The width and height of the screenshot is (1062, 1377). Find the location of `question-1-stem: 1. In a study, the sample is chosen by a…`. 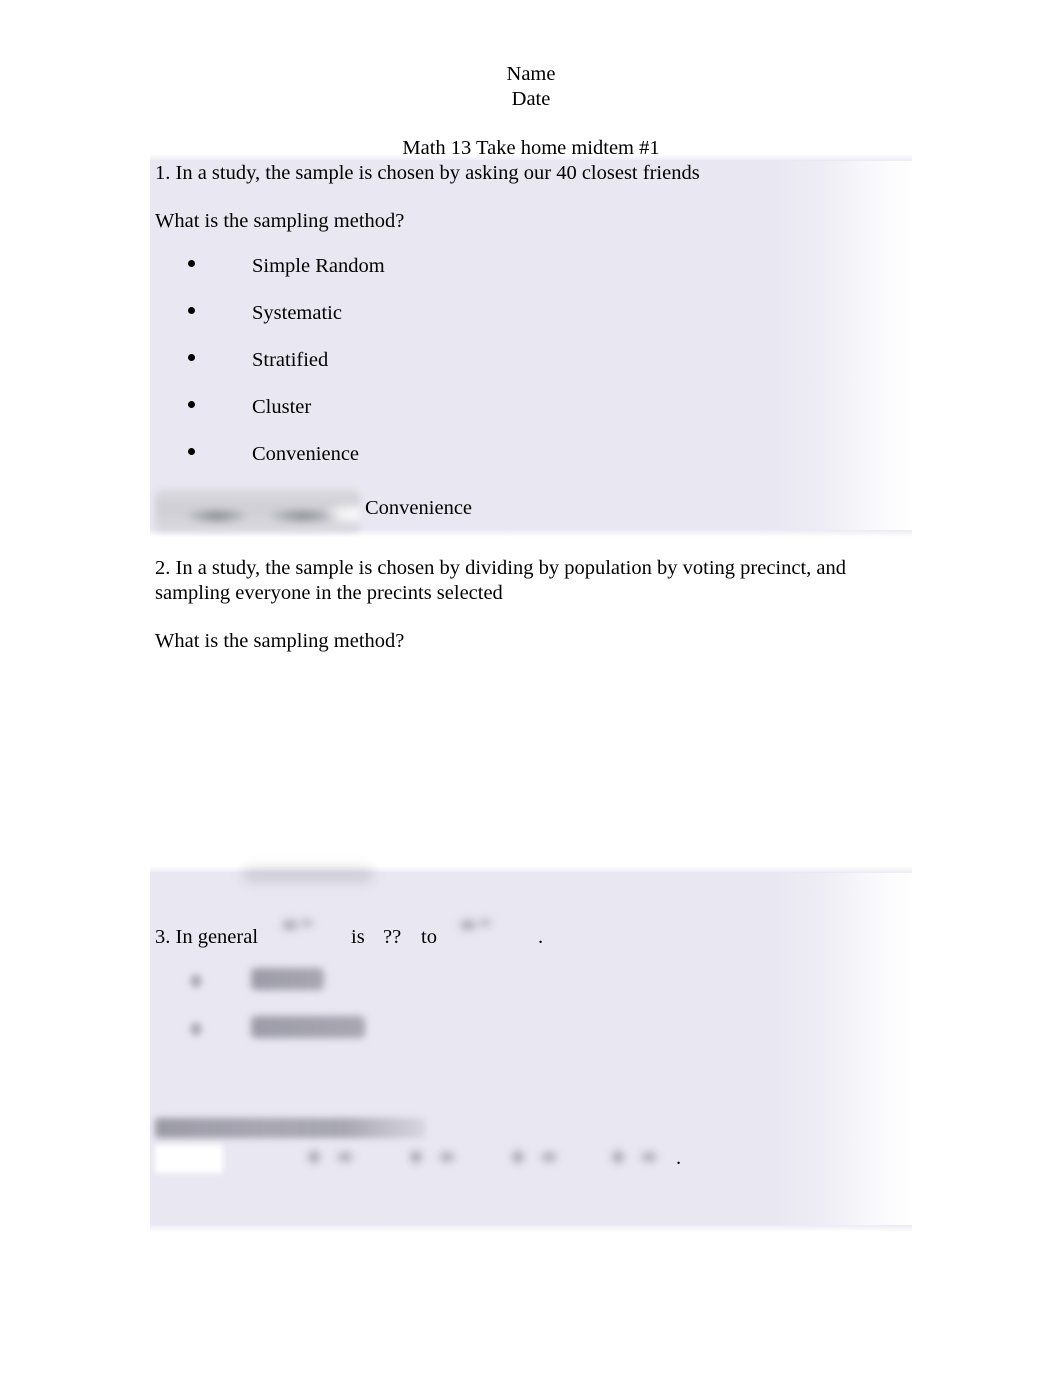

question-1-stem: 1. In a study, the sample is chosen by a… is located at coordinates (427, 173).